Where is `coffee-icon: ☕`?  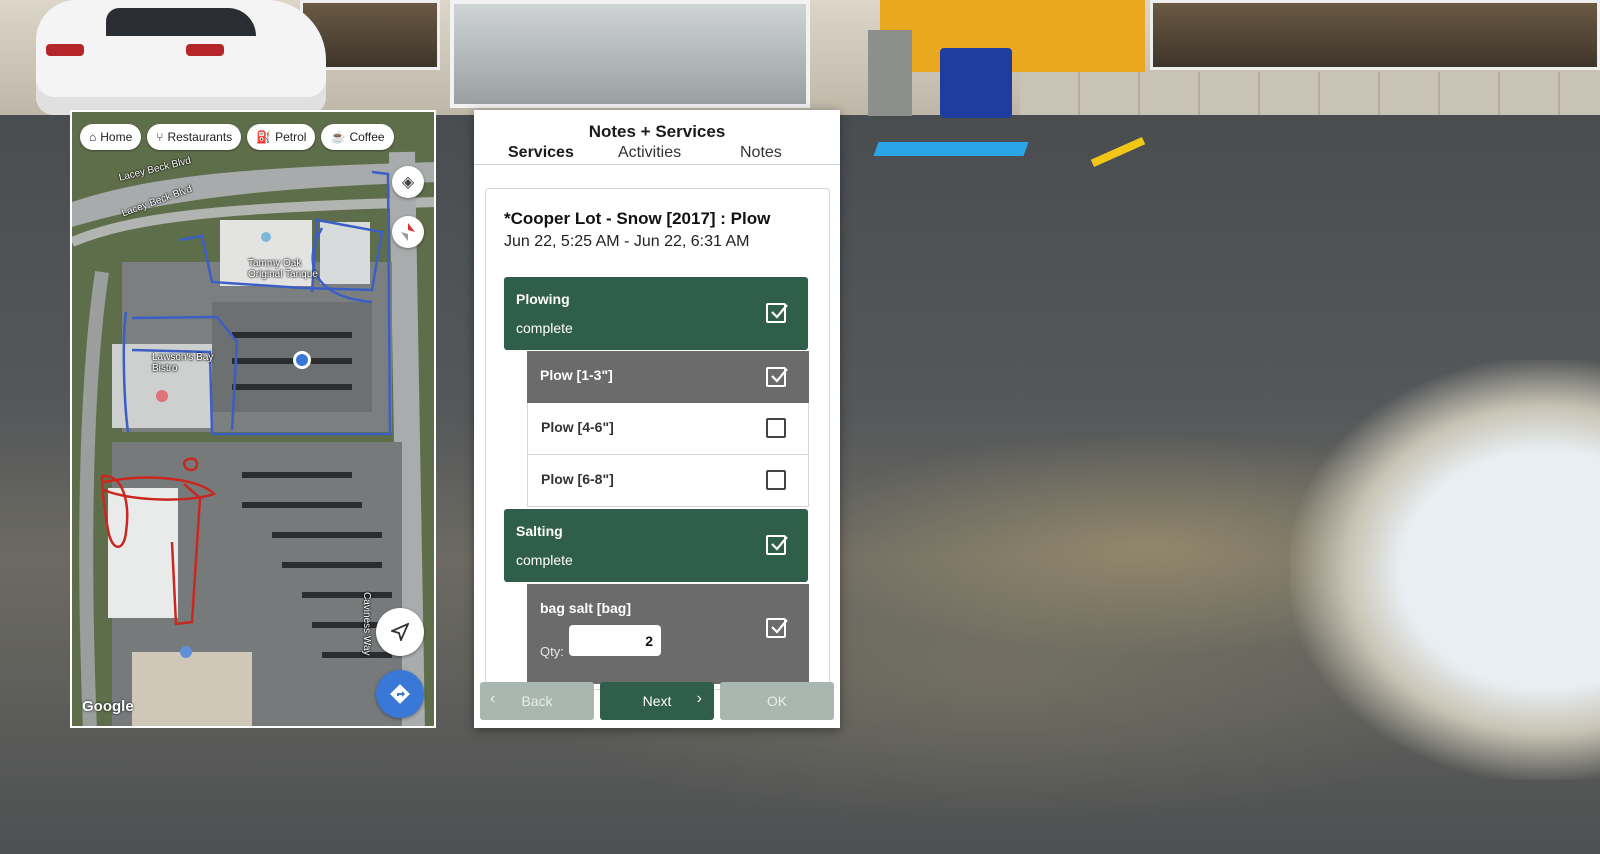 coffee-icon: ☕ is located at coordinates (338, 137).